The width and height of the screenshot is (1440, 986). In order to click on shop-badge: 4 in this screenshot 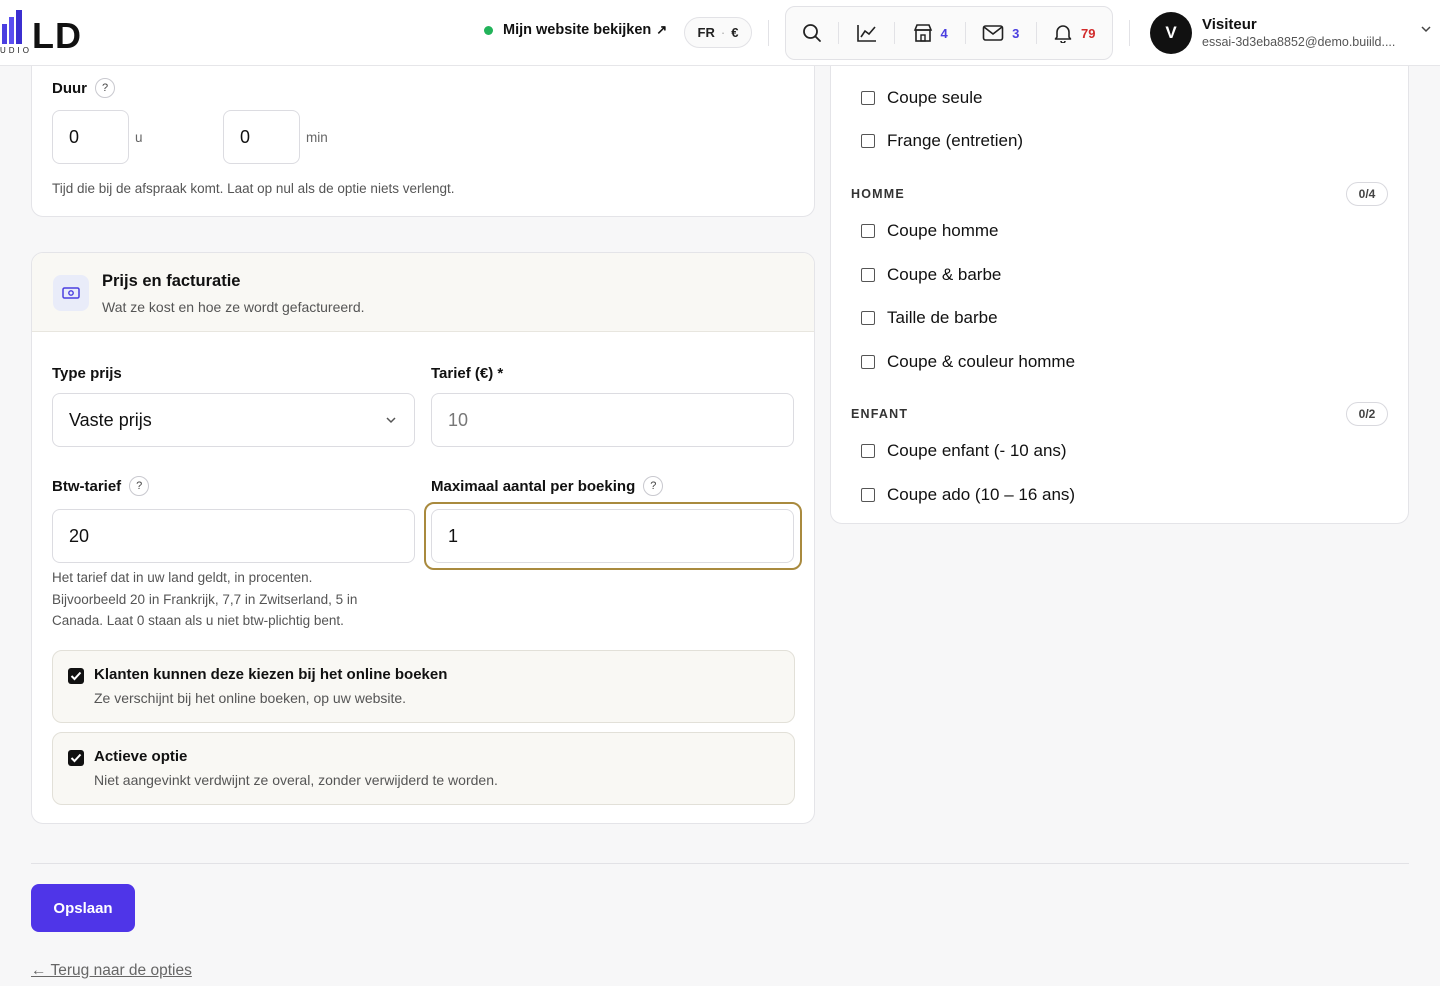, I will do `click(944, 33)`.